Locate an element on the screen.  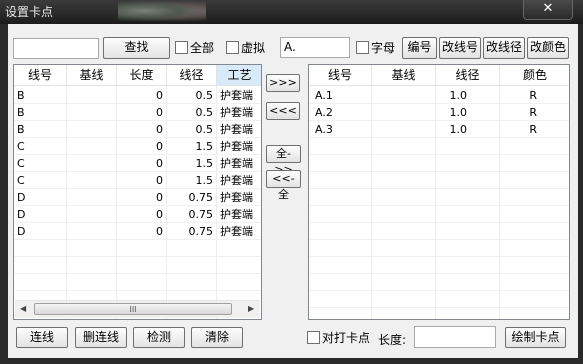
change-wire-no-button: 改线号 is located at coordinates (460, 48).